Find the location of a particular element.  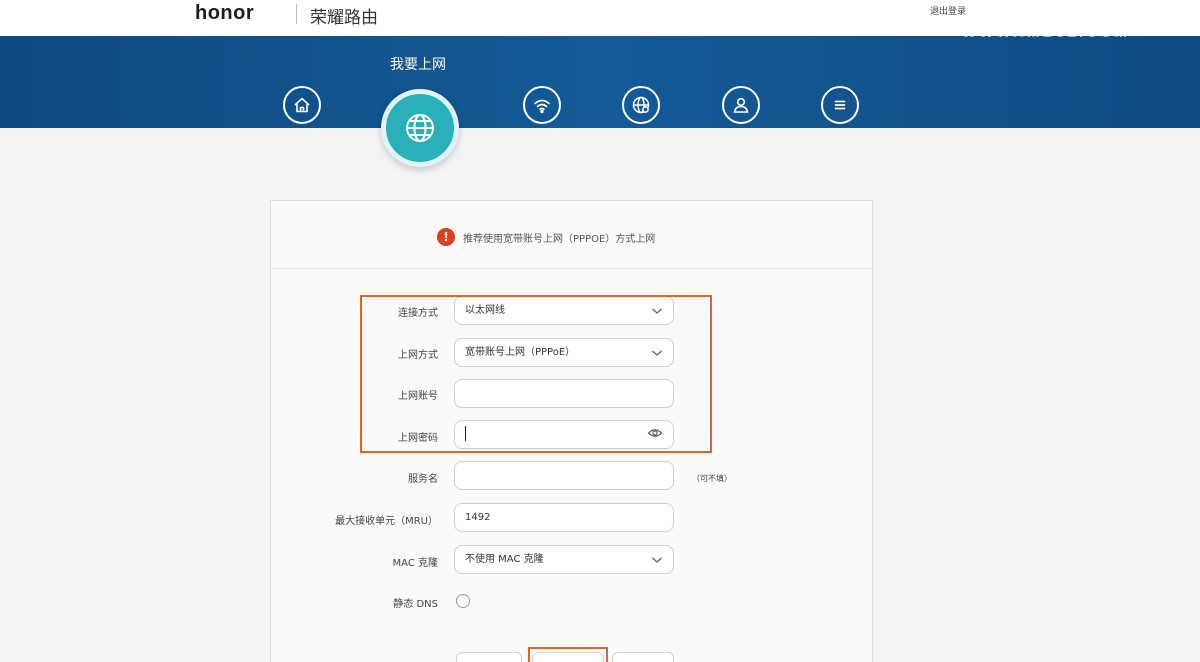

static-dns-toggle is located at coordinates (463, 601).